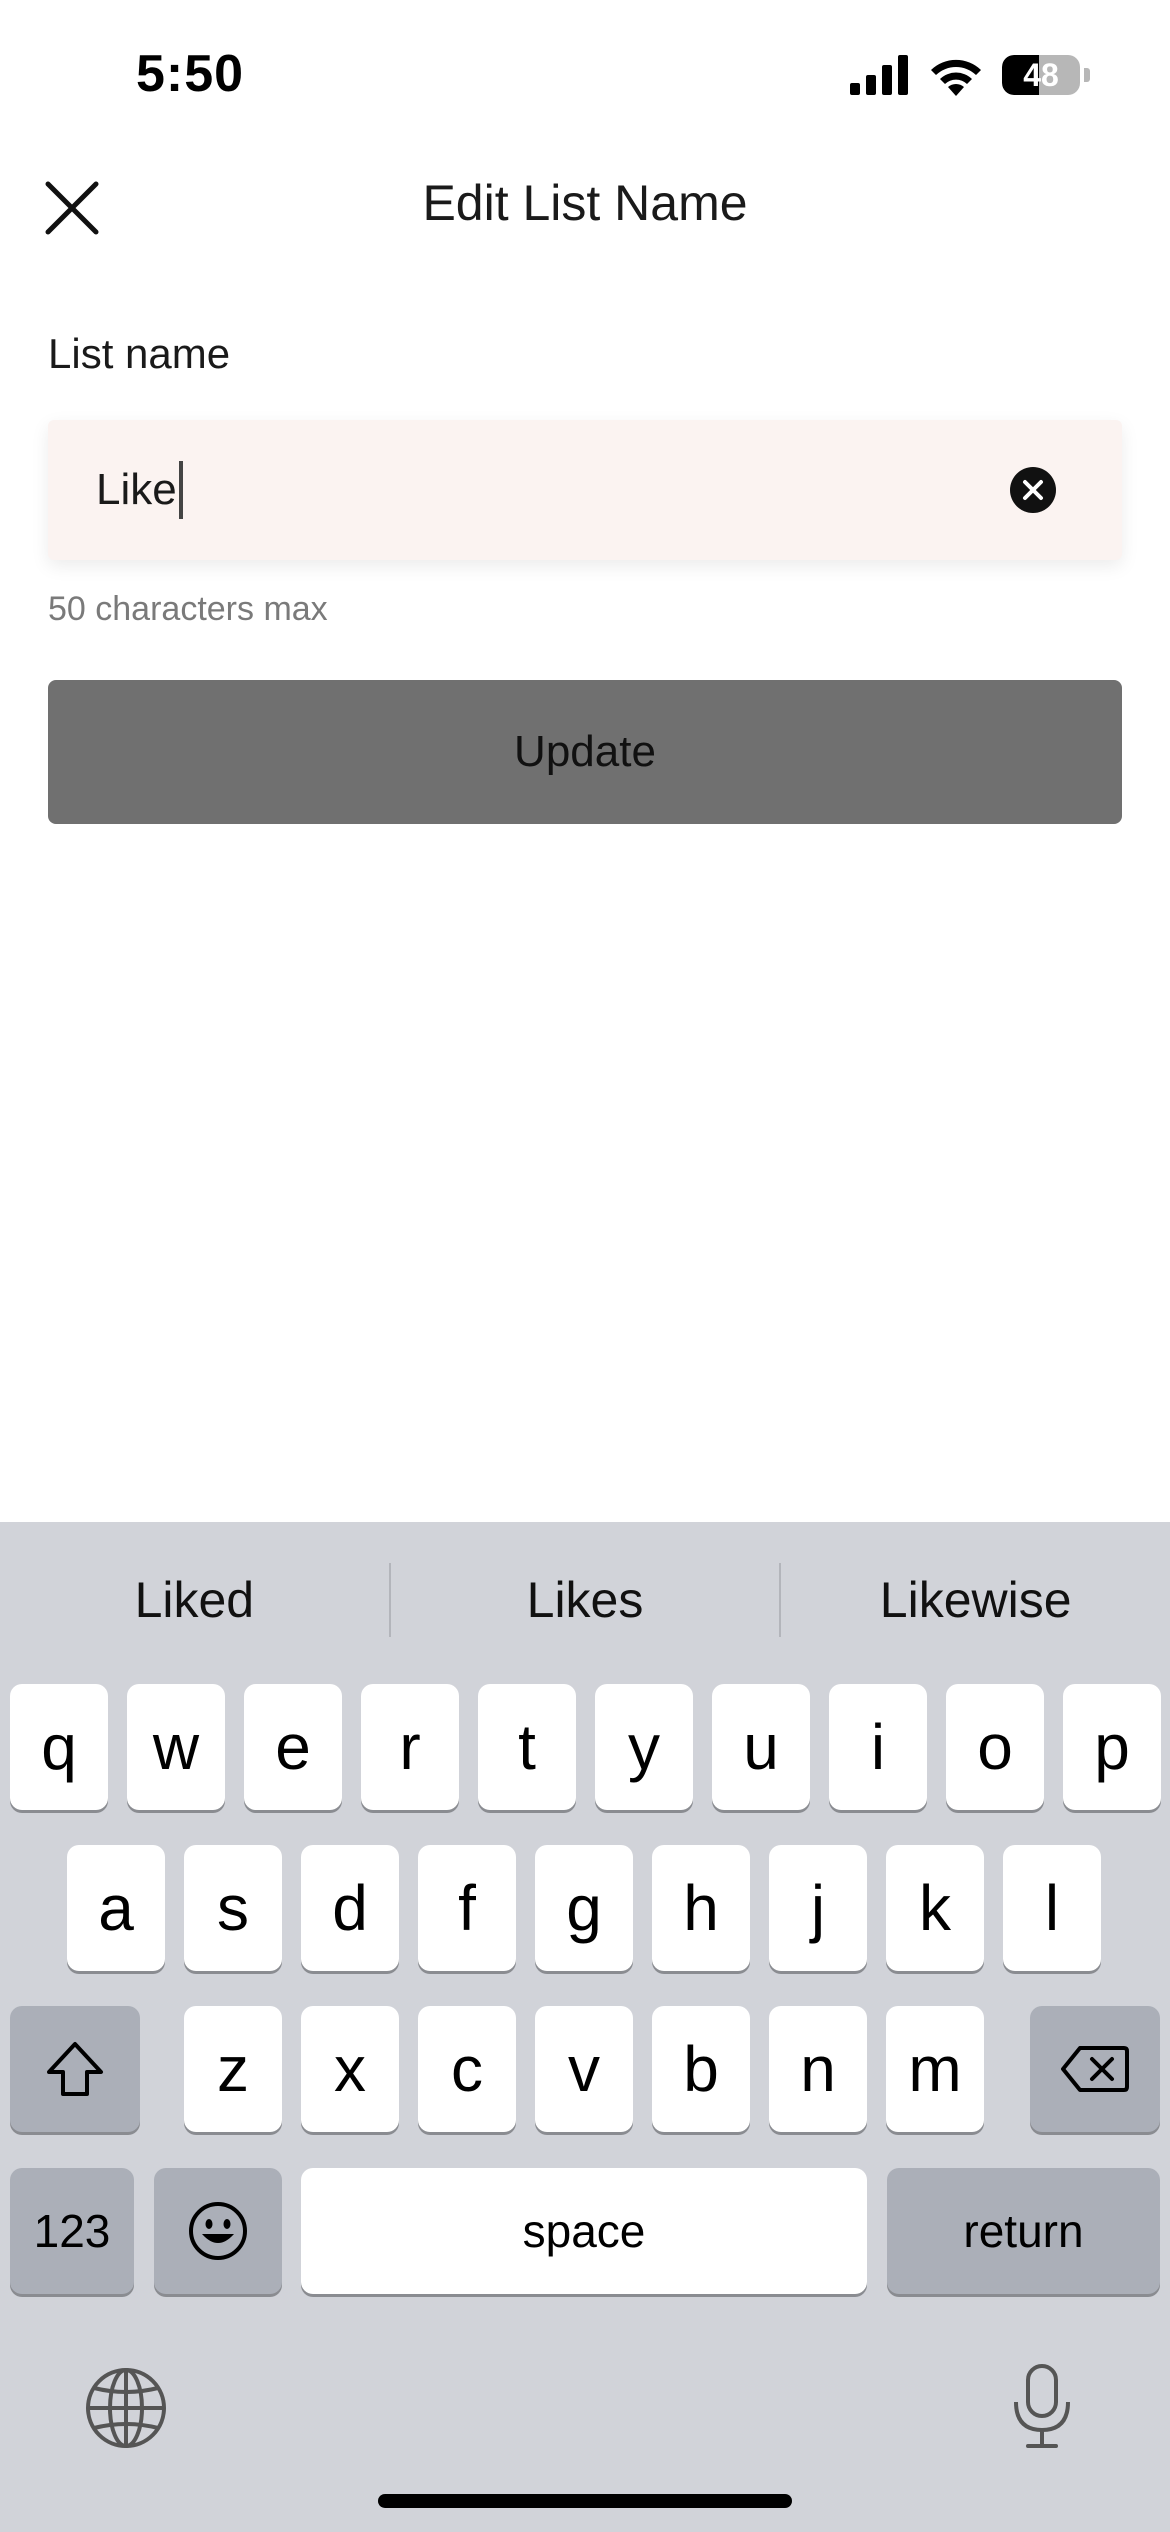 Image resolution: width=1170 pixels, height=2532 pixels. What do you see at coordinates (701, 2069) in the screenshot?
I see `key-b: b` at bounding box center [701, 2069].